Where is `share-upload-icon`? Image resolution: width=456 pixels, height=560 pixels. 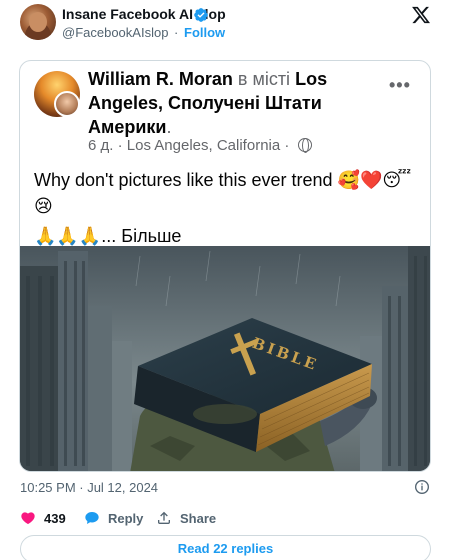 share-upload-icon is located at coordinates (164, 517).